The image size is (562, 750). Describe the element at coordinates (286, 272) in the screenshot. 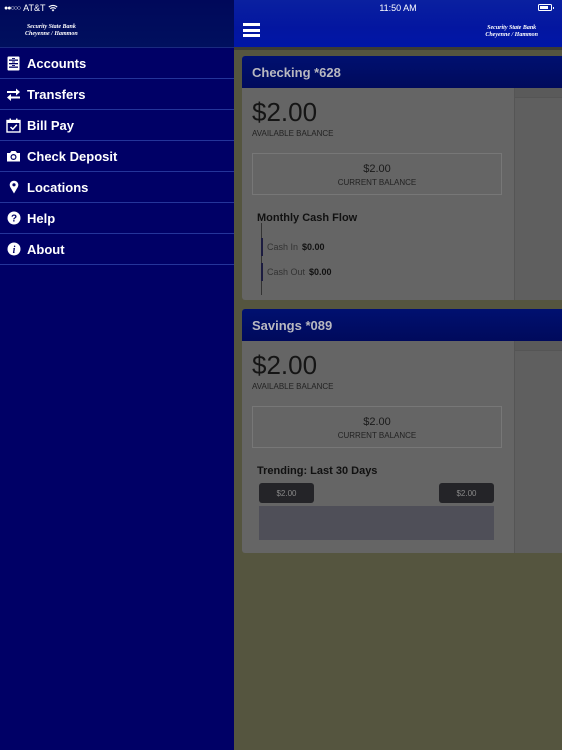

I see `cash-out-label: Cash Out` at that location.